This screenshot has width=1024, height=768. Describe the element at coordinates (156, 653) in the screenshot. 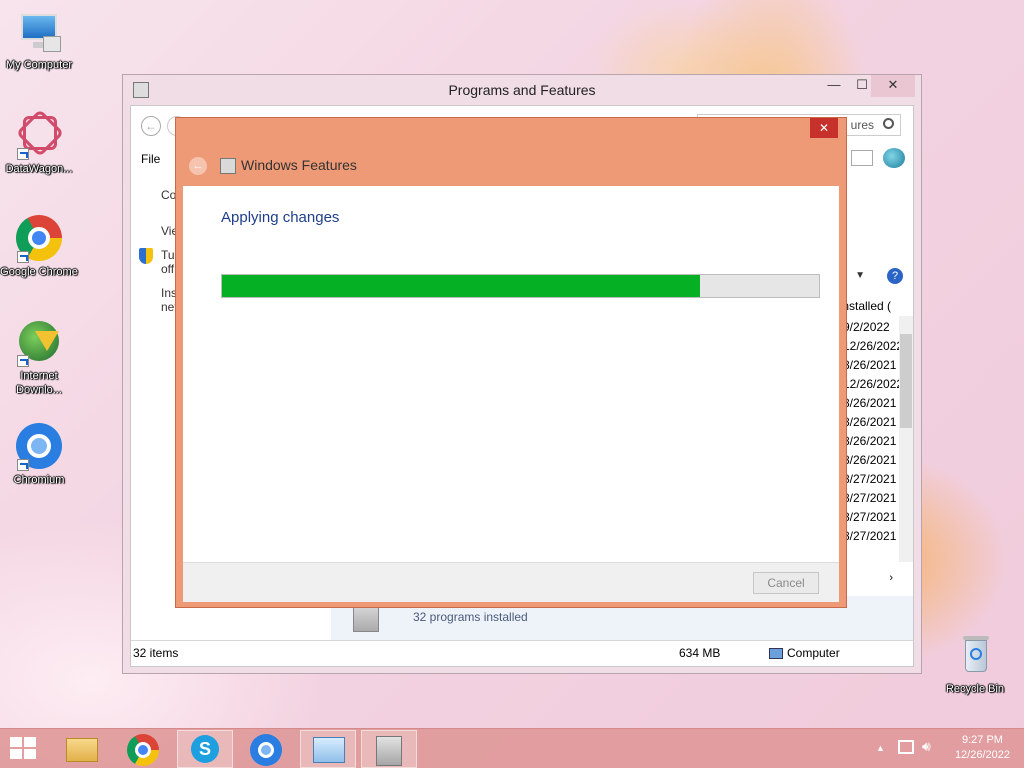

I see `status-items: 32 items` at that location.